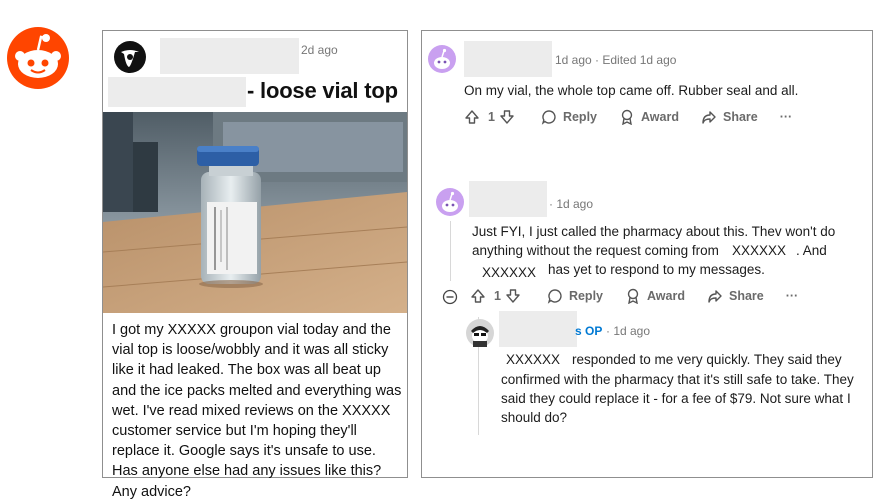  I want to click on comment-1-avatar, so click(442, 59).